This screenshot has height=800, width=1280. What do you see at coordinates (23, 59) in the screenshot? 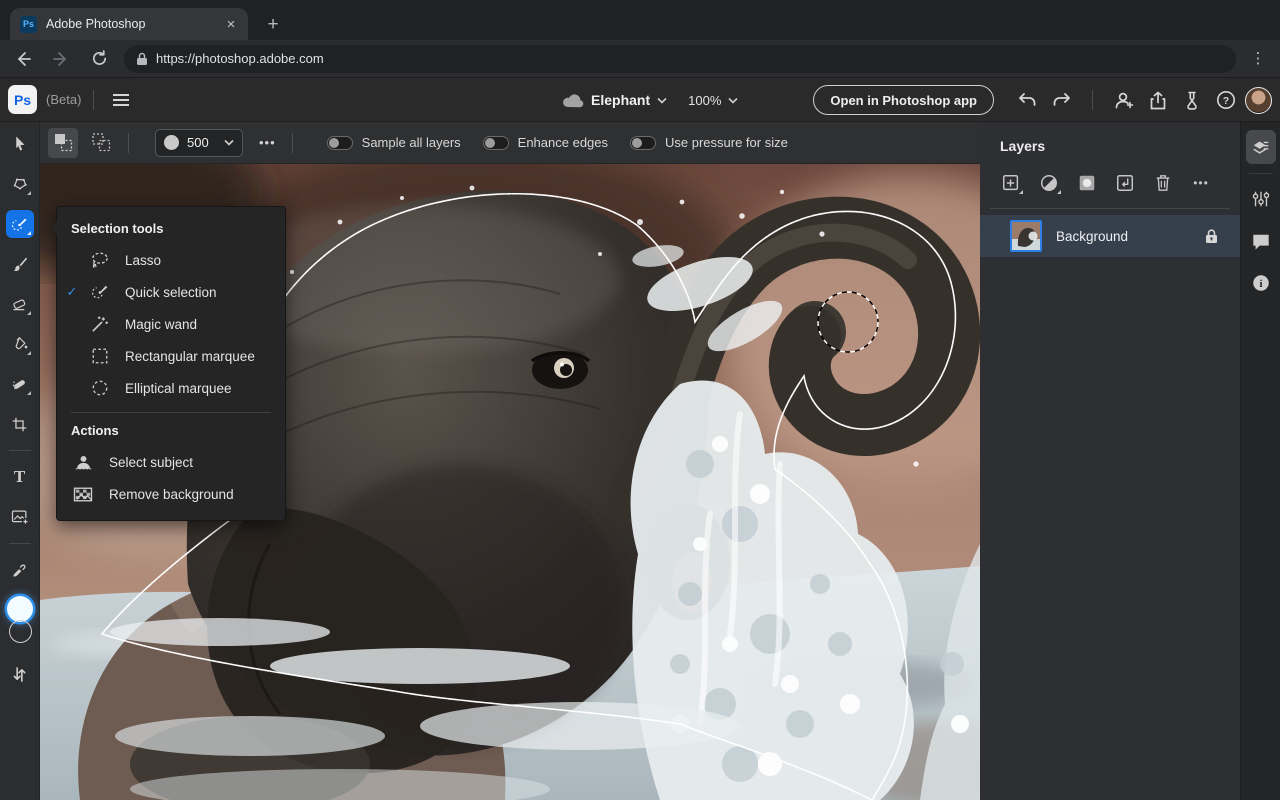
I see `back-icon` at bounding box center [23, 59].